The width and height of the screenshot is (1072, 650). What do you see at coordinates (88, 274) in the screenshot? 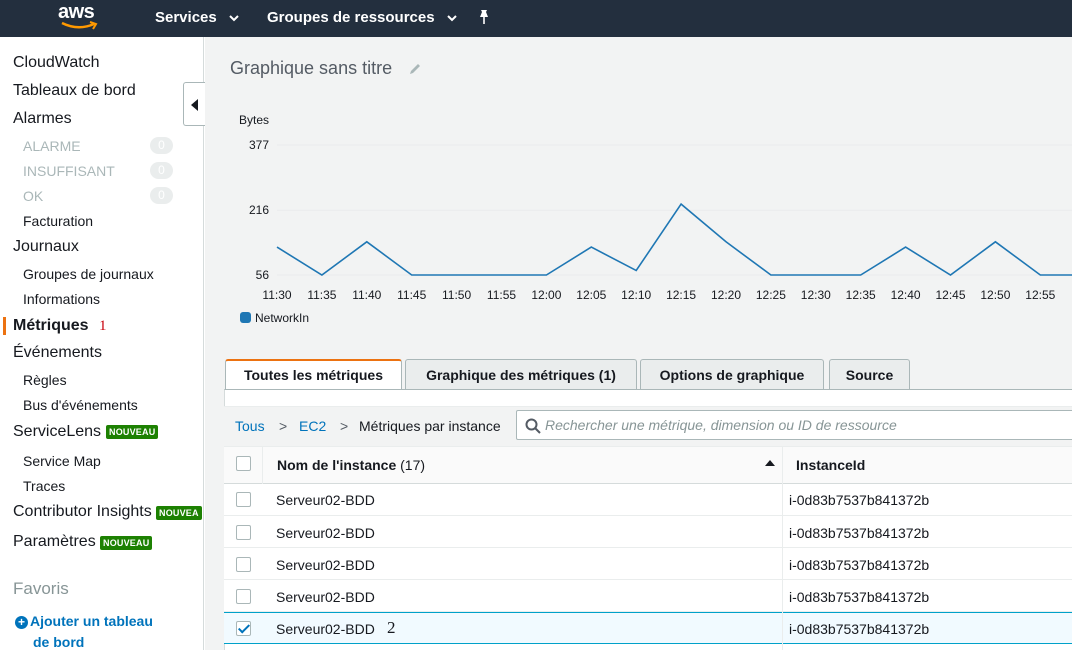
I see `sidebar-item-log-groups: Groupes de journaux` at bounding box center [88, 274].